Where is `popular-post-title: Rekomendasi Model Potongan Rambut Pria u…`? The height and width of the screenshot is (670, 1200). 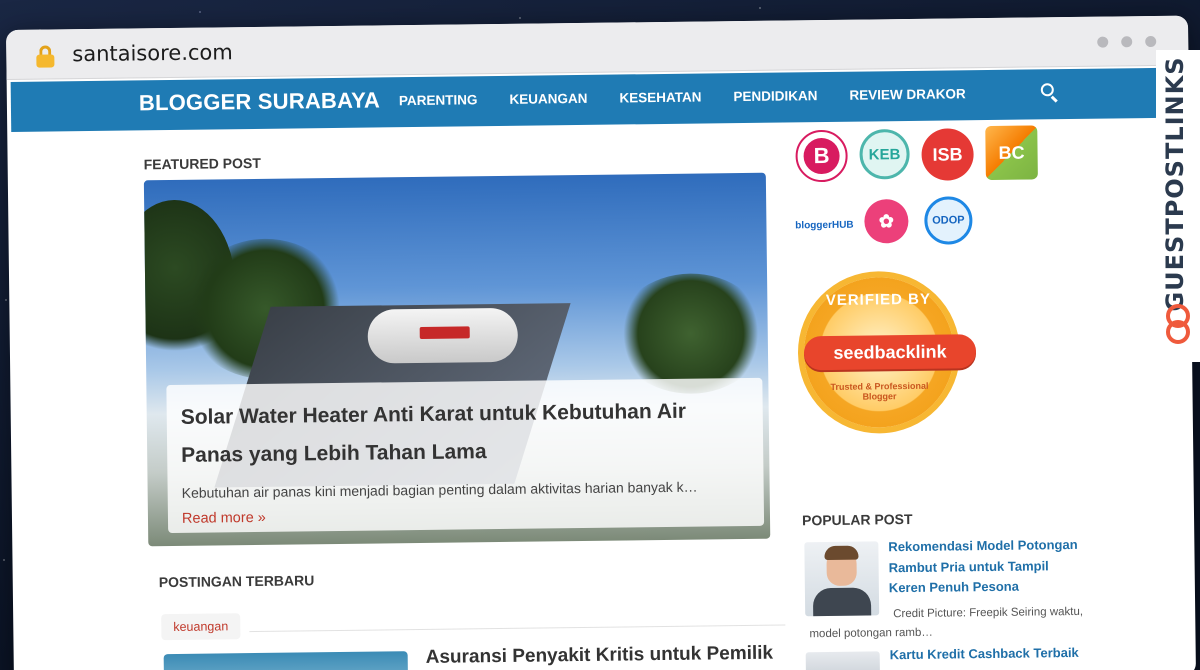 popular-post-title: Rekomendasi Model Potongan Rambut Pria u… is located at coordinates (988, 567).